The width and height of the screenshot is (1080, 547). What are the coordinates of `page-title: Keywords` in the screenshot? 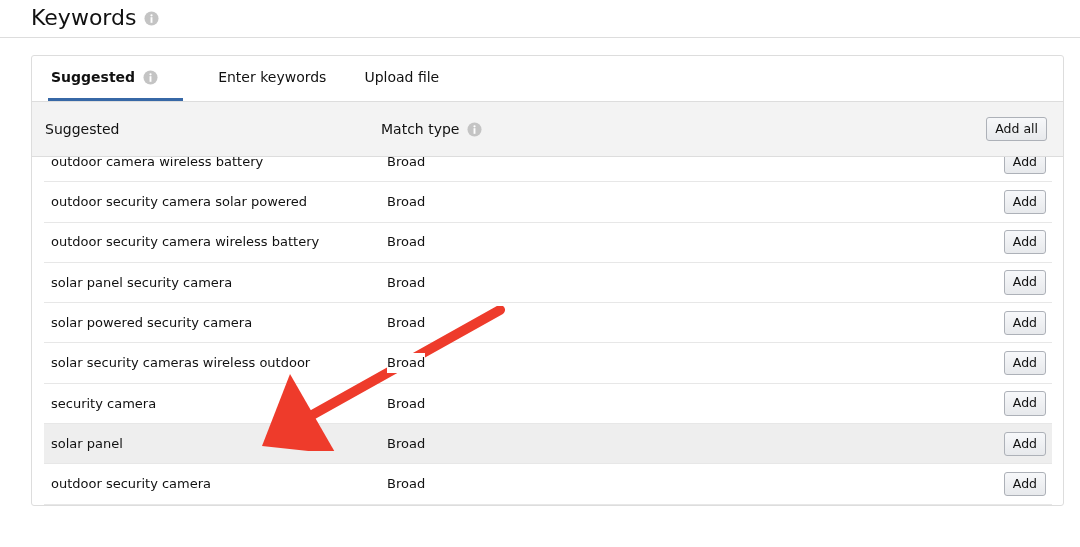 It's located at (84, 18).